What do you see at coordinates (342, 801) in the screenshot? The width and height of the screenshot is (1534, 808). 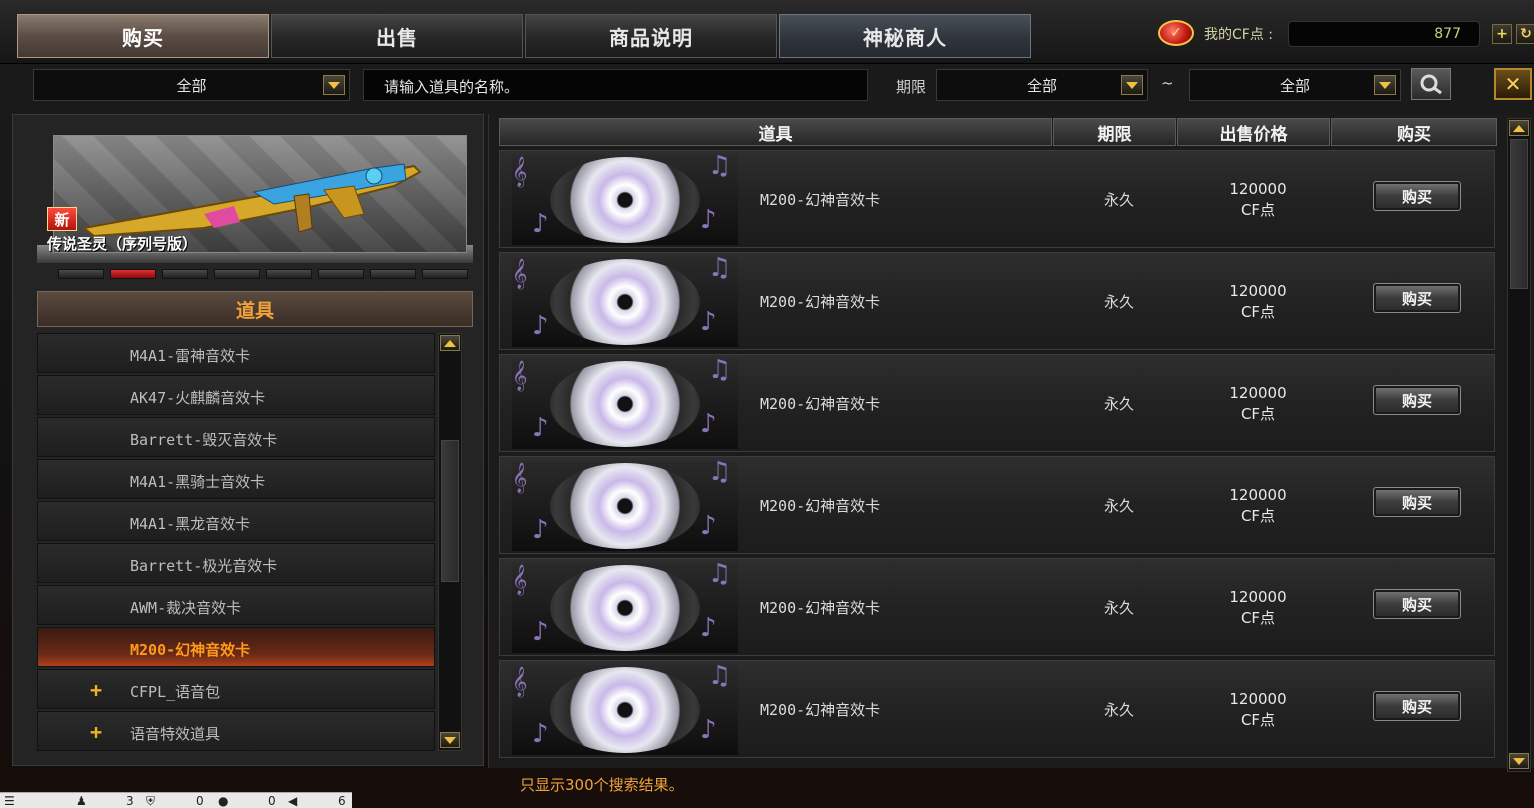 I see `status-count-d: 6` at bounding box center [342, 801].